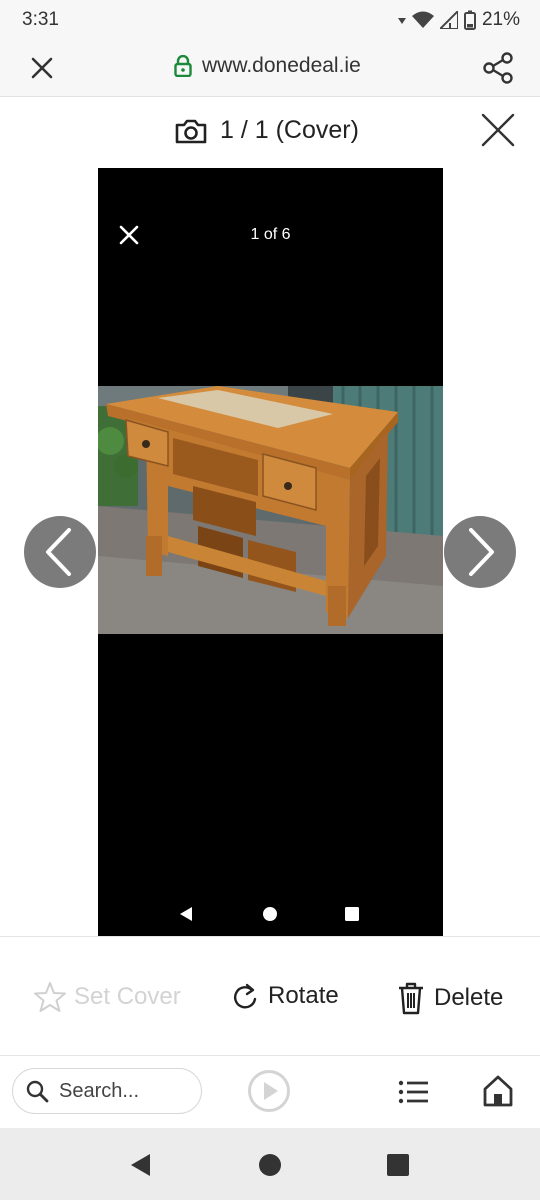 The width and height of the screenshot is (540, 1200). I want to click on battery-percent: 21%, so click(500, 19).